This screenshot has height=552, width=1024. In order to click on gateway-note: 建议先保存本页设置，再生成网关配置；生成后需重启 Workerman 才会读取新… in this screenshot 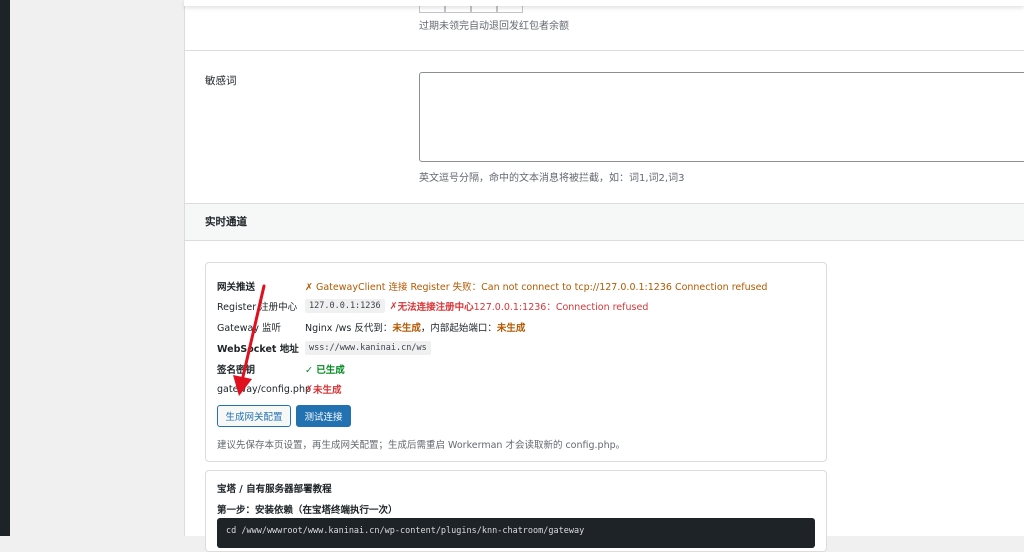, I will do `click(421, 445)`.